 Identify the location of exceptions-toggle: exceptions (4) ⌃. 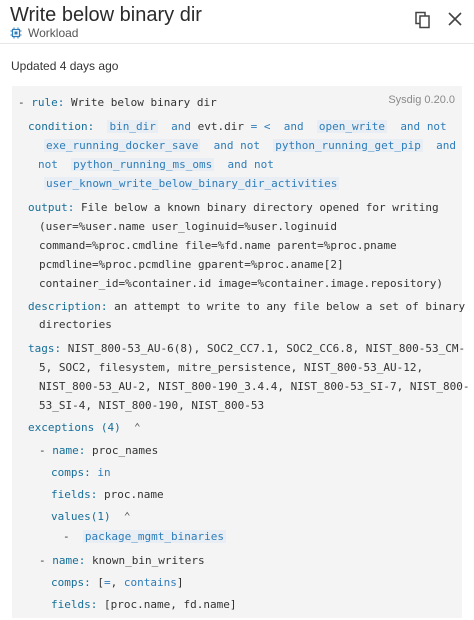
(84, 427).